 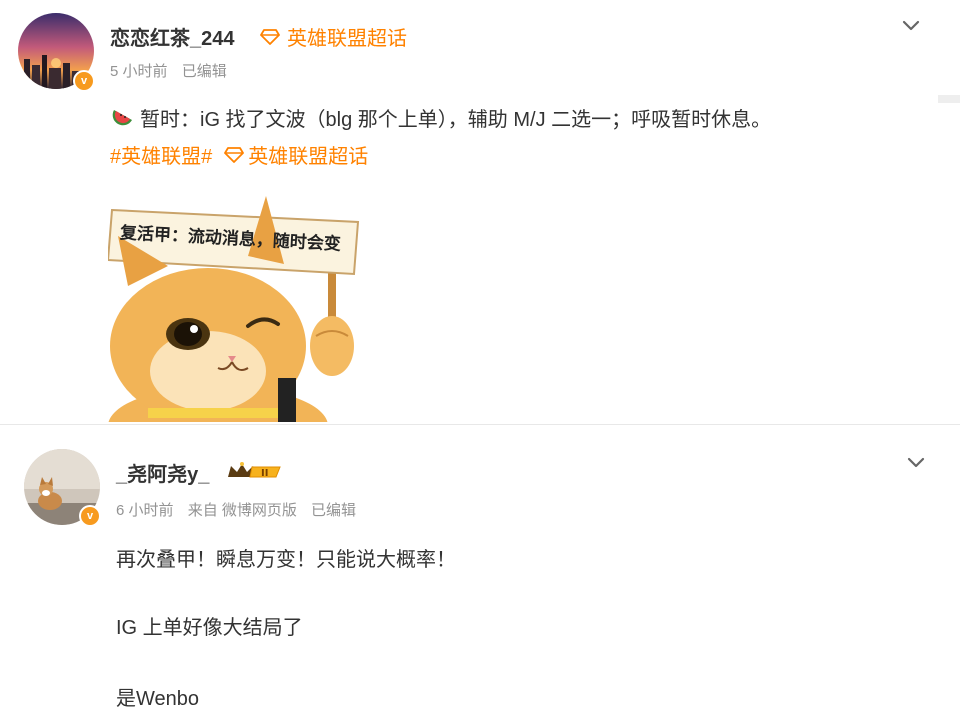 What do you see at coordinates (145, 510) in the screenshot?
I see `post-time: 6 小时前` at bounding box center [145, 510].